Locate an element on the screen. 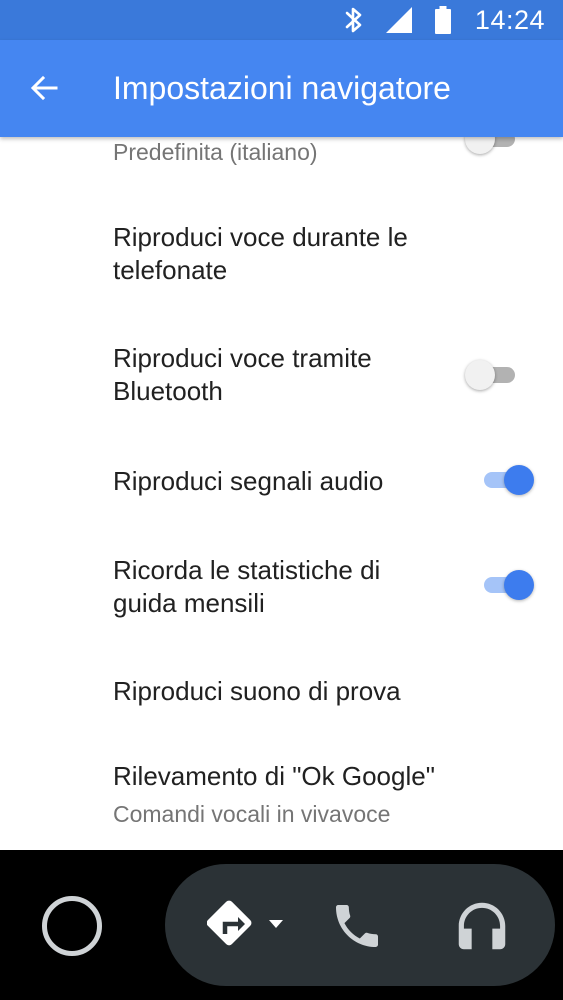 The height and width of the screenshot is (1000, 563). voice-bluetooth-toggle is located at coordinates (495, 375).